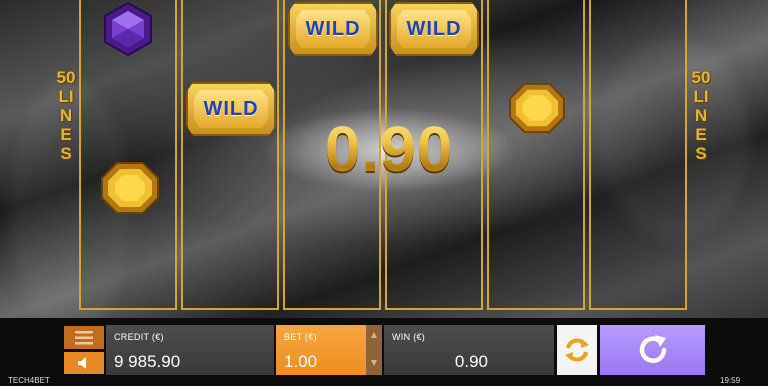 This screenshot has height=386, width=768. What do you see at coordinates (409, 337) in the screenshot?
I see `win-label: WIN (€)` at bounding box center [409, 337].